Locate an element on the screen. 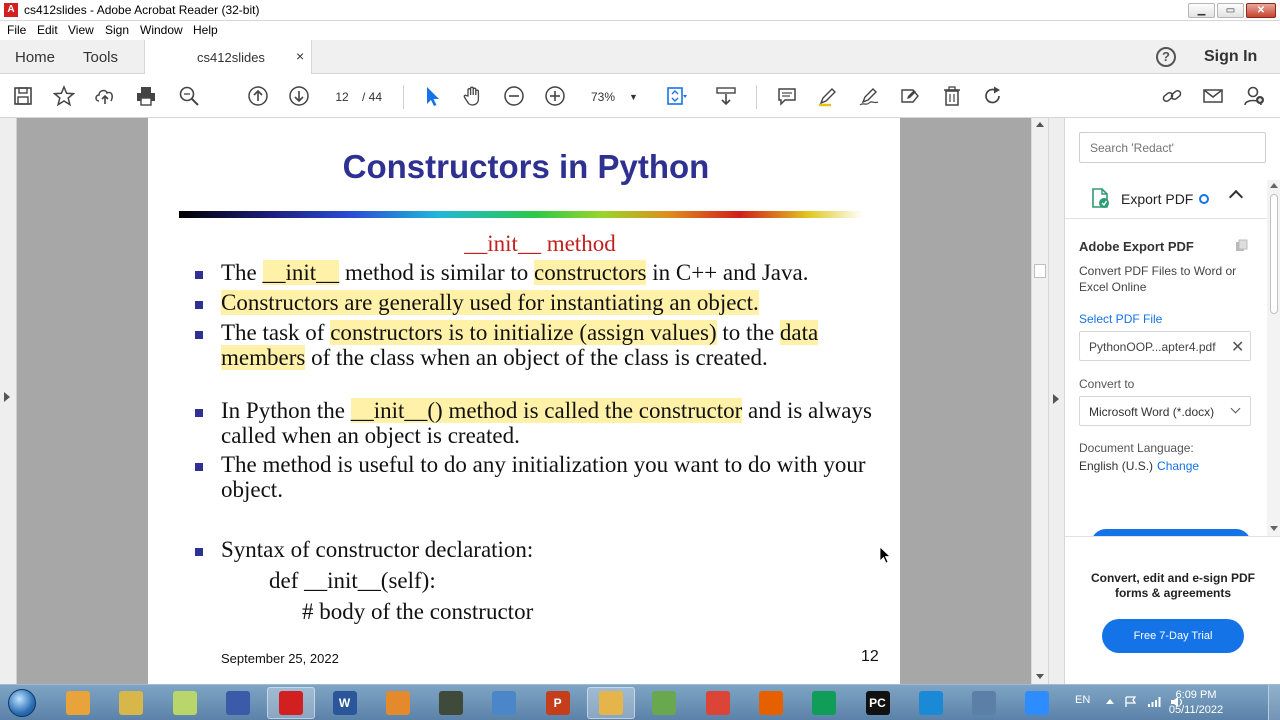  change-language-link: Change is located at coordinates (1178, 466).